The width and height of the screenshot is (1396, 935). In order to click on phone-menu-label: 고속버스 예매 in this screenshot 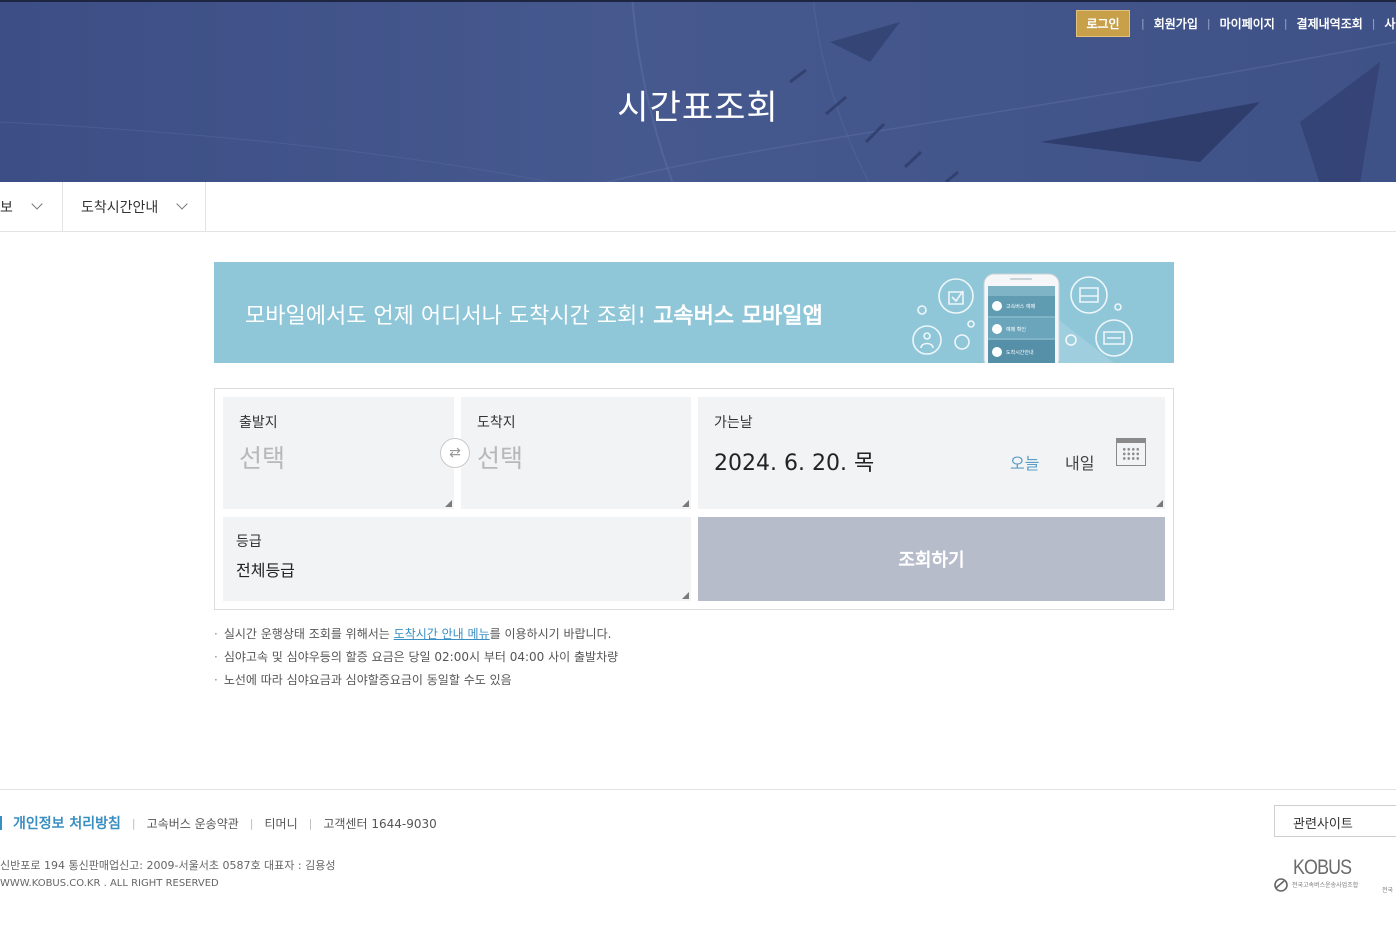, I will do `click(1021, 306)`.